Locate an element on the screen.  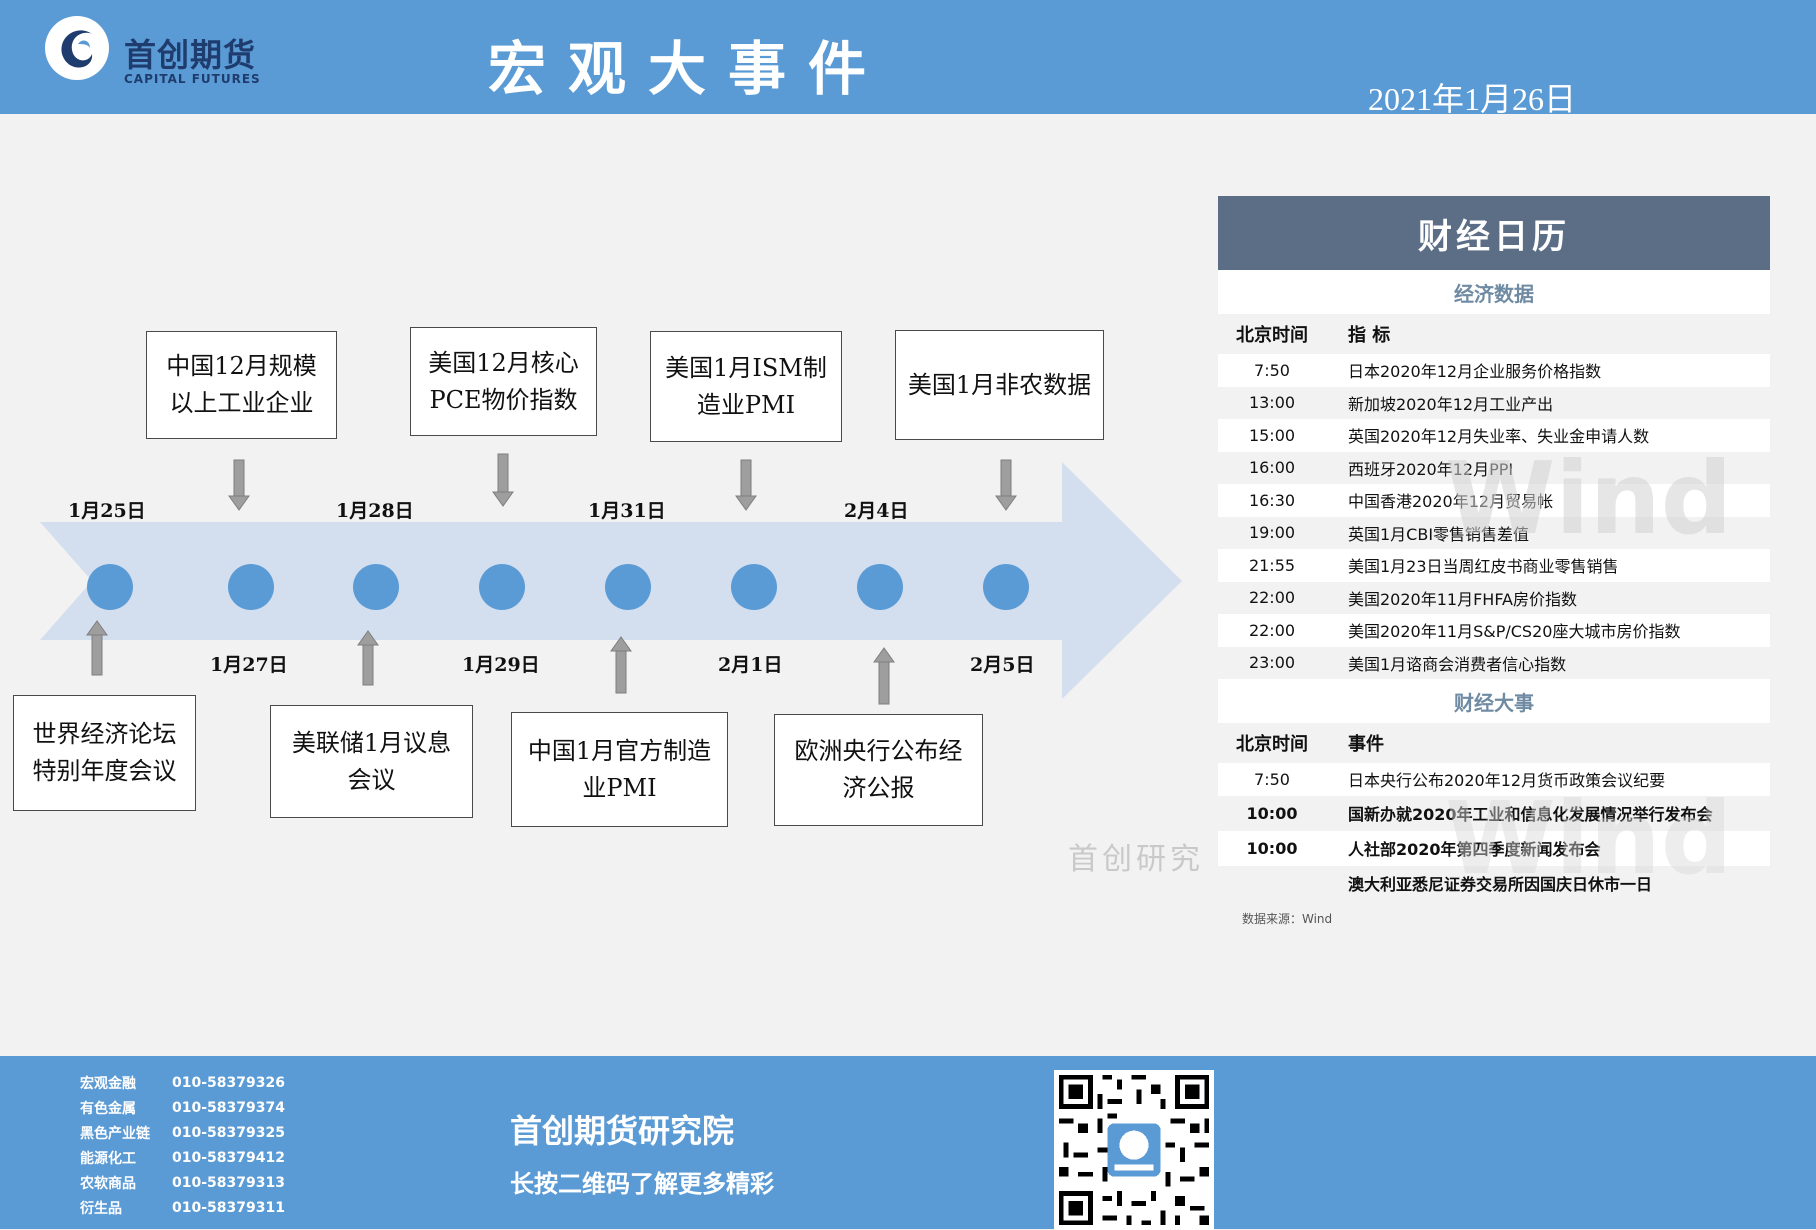
table-row: 19:00 英国1月CBI零售销售差值 is located at coordinates (1494, 532).